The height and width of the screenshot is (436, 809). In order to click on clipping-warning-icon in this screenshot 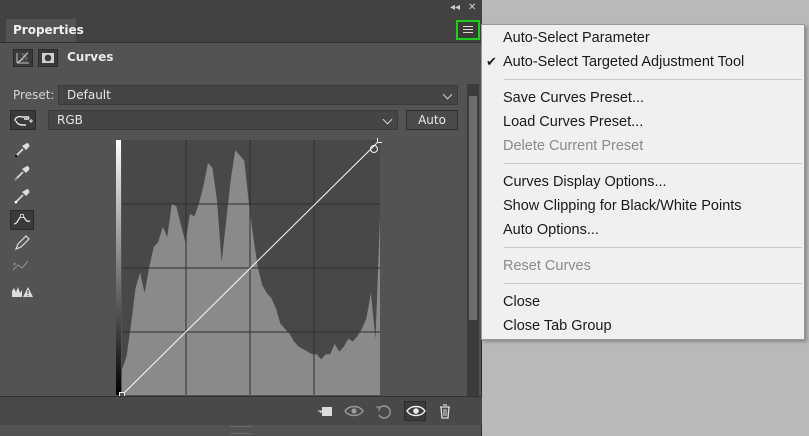, I will do `click(22, 292)`.